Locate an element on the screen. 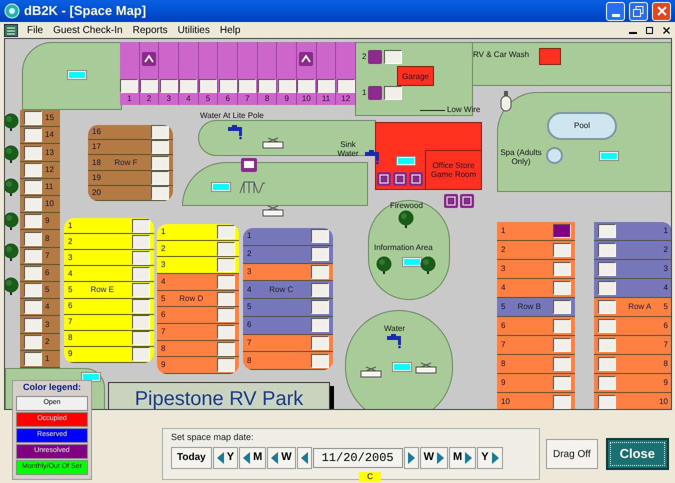 The image size is (675, 483). minimize-button is located at coordinates (615, 11).